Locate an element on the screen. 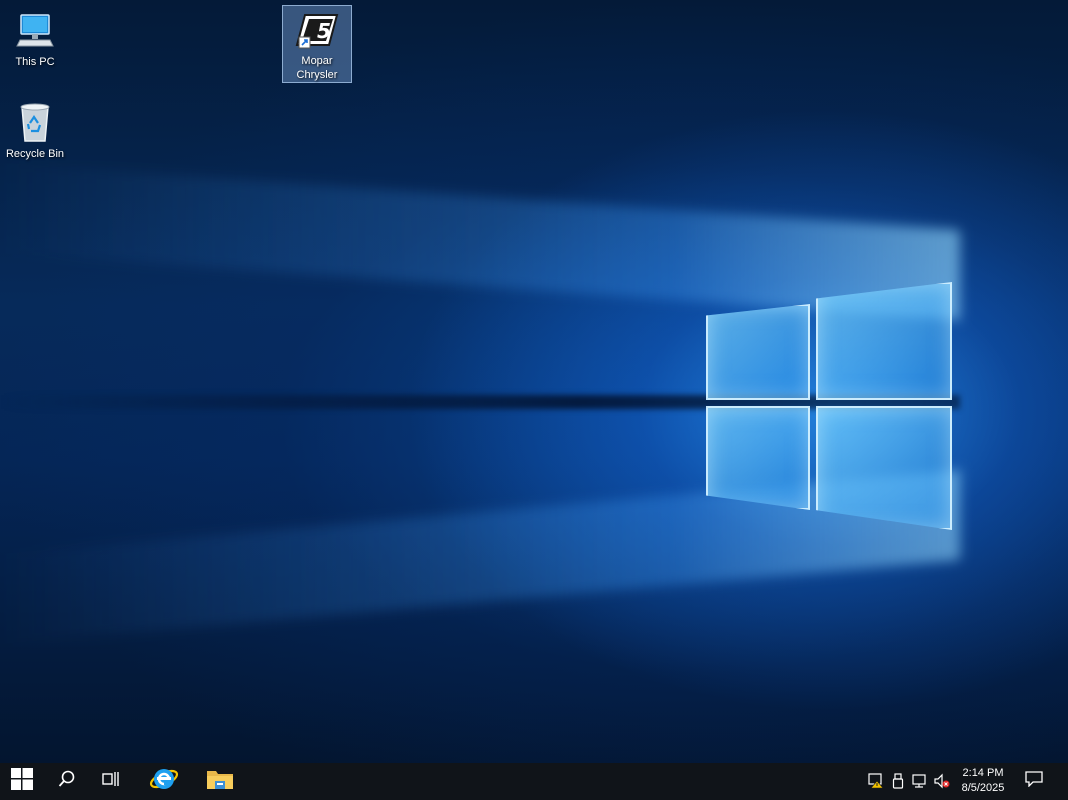 The image size is (1068, 800). task-view-button is located at coordinates (111, 781).